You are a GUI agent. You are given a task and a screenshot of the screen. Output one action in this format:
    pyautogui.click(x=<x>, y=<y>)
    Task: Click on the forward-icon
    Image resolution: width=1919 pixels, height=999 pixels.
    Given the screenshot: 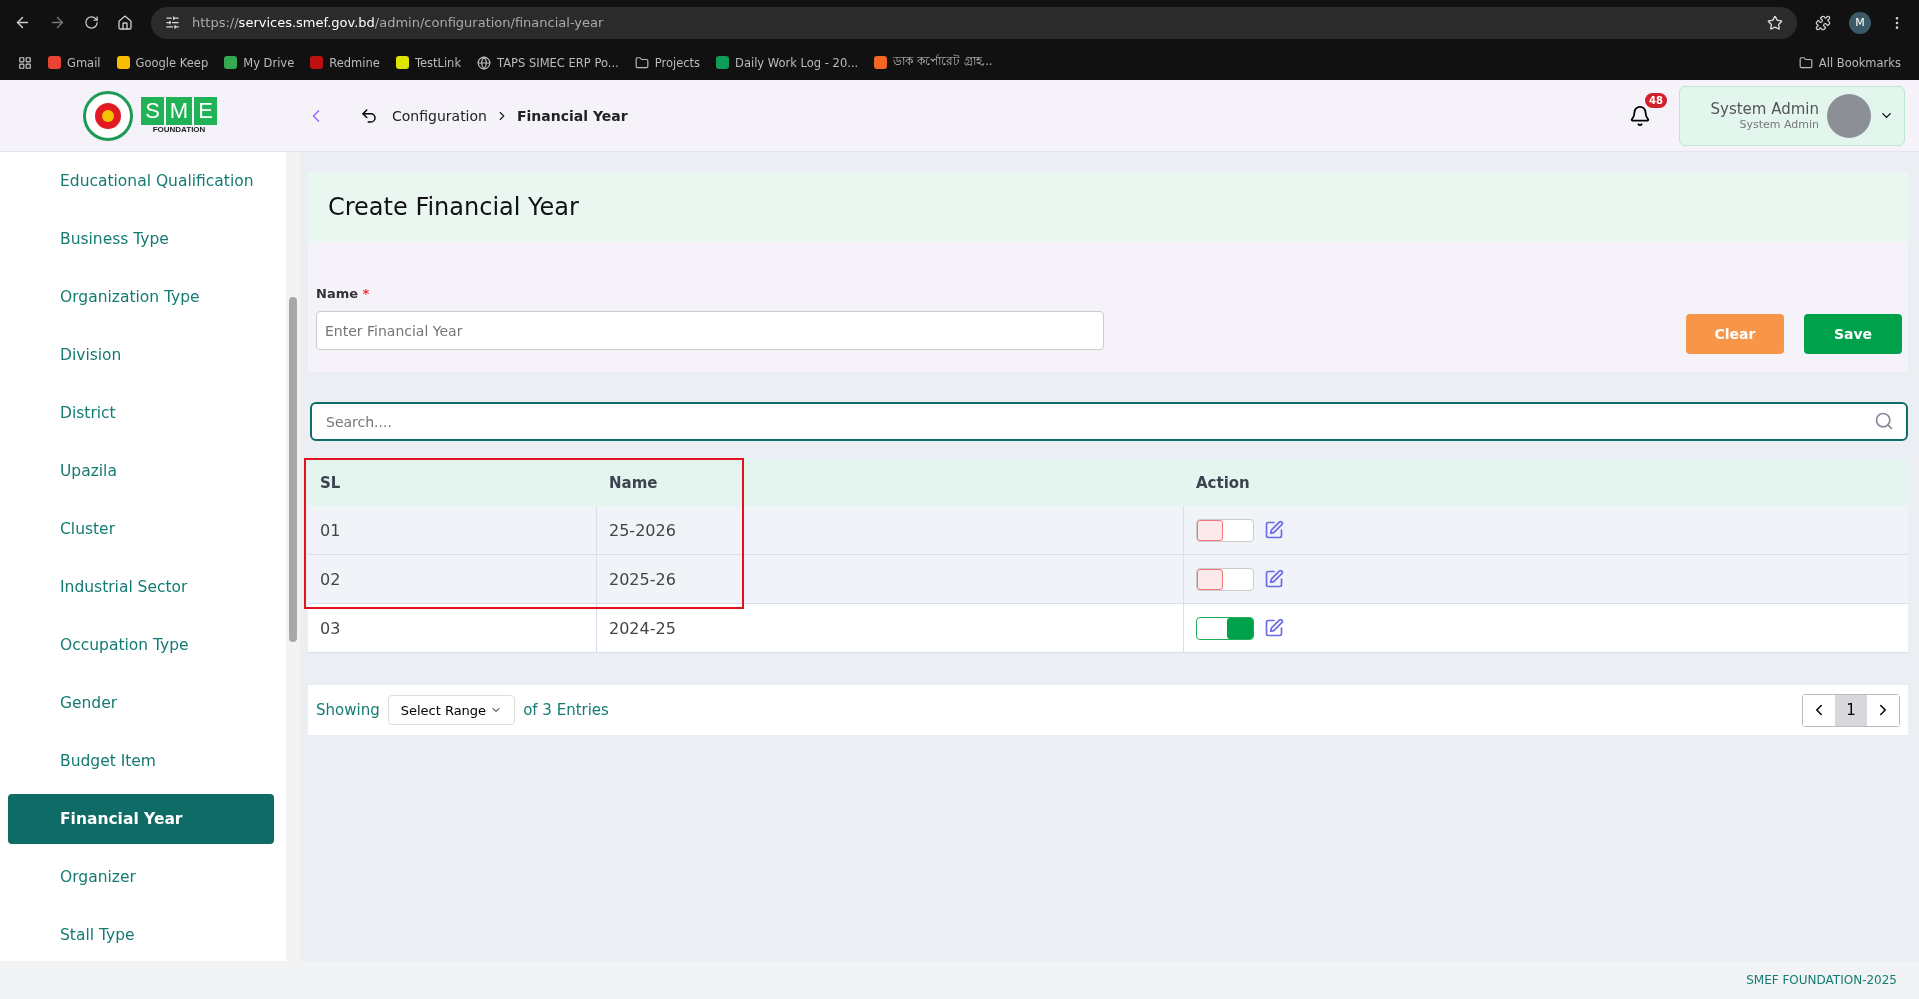 What is the action you would take?
    pyautogui.click(x=57, y=22)
    